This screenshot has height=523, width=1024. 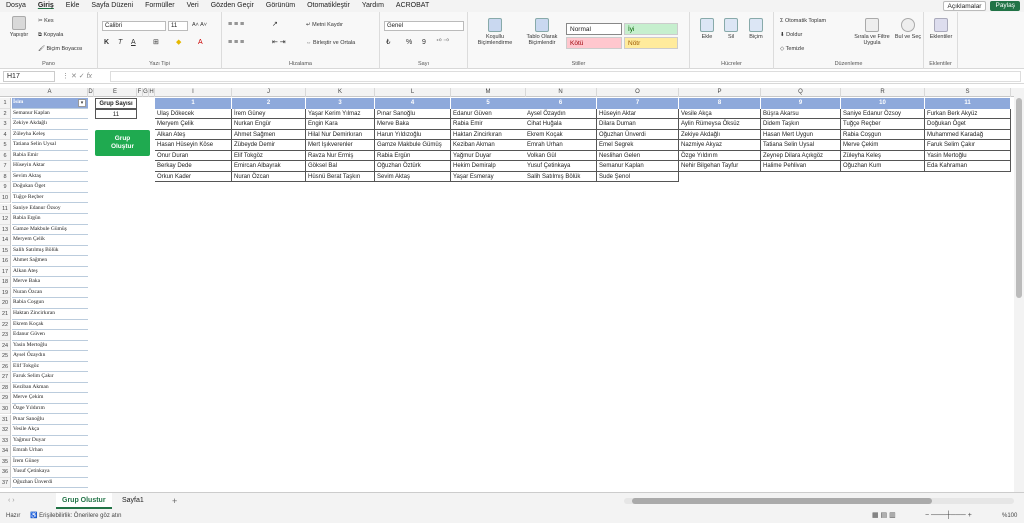 What do you see at coordinates (50, 261) in the screenshot?
I see `name-cell: Ahmet Sağmen` at bounding box center [50, 261].